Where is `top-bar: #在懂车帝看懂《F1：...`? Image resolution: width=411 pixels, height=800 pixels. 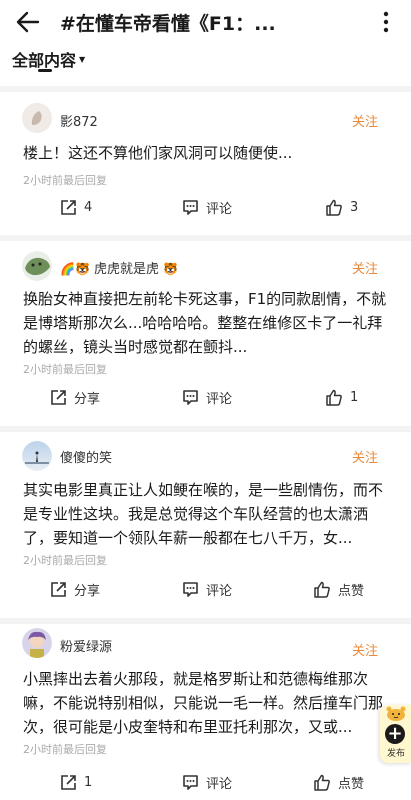 top-bar: #在懂车帝看懂《F1：... is located at coordinates (205, 22).